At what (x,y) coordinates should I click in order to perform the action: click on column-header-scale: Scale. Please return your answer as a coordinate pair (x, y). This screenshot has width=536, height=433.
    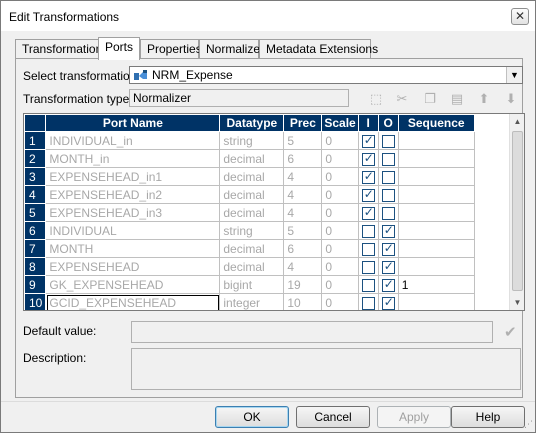
    Looking at the image, I should click on (340, 123).